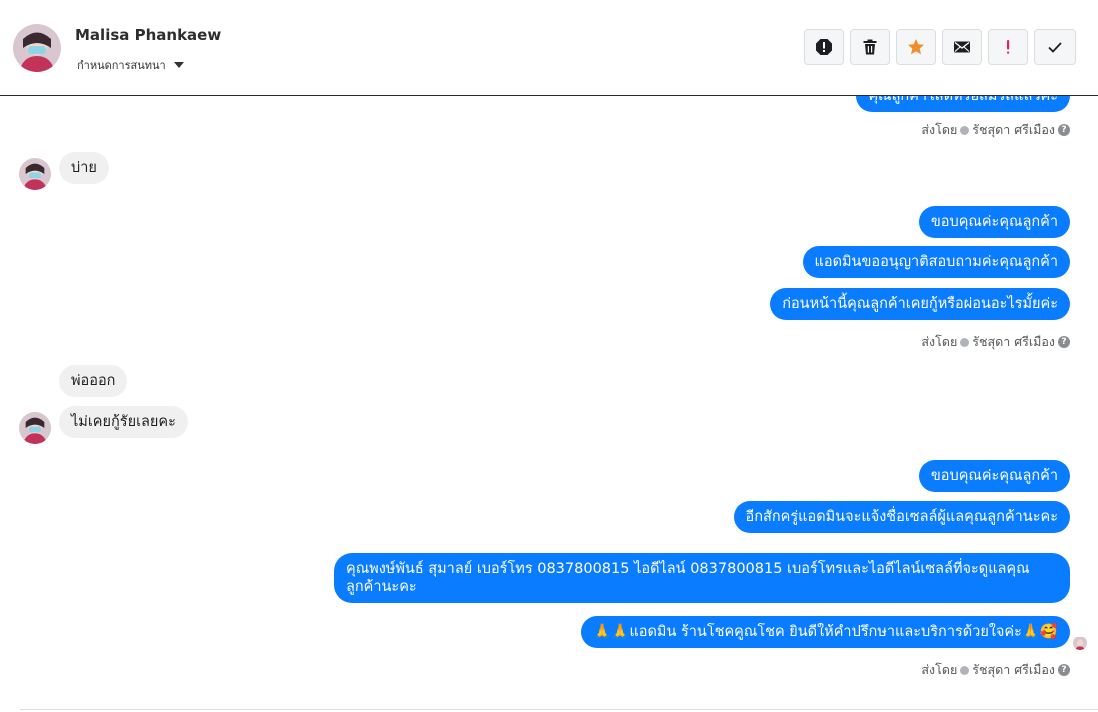 The width and height of the screenshot is (1098, 712). Describe the element at coordinates (123, 422) in the screenshot. I see `incoming-message: ไม่เคยกู้รัยเลยคะ` at that location.